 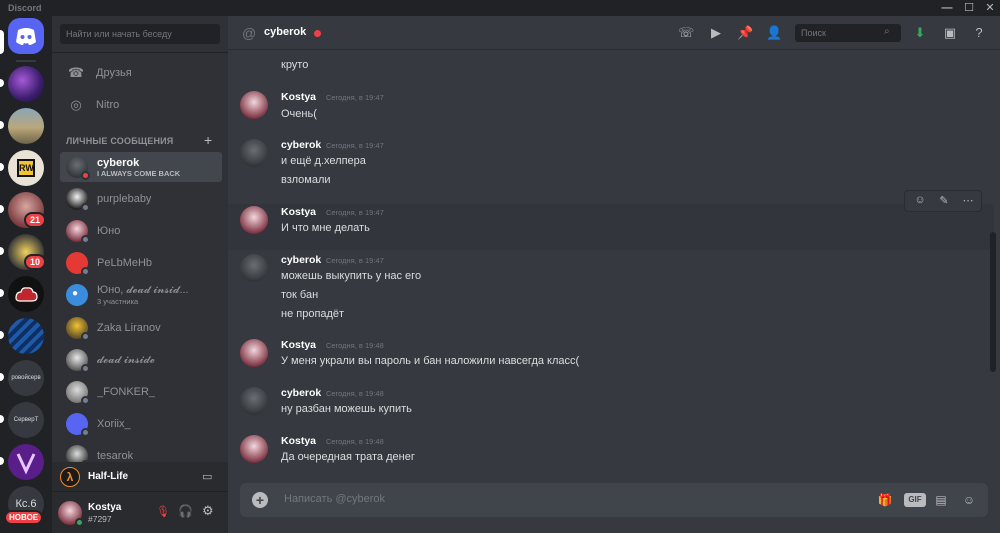 What do you see at coordinates (141, 263) in the screenshot?
I see `dm-item: PeLbMeHb` at bounding box center [141, 263].